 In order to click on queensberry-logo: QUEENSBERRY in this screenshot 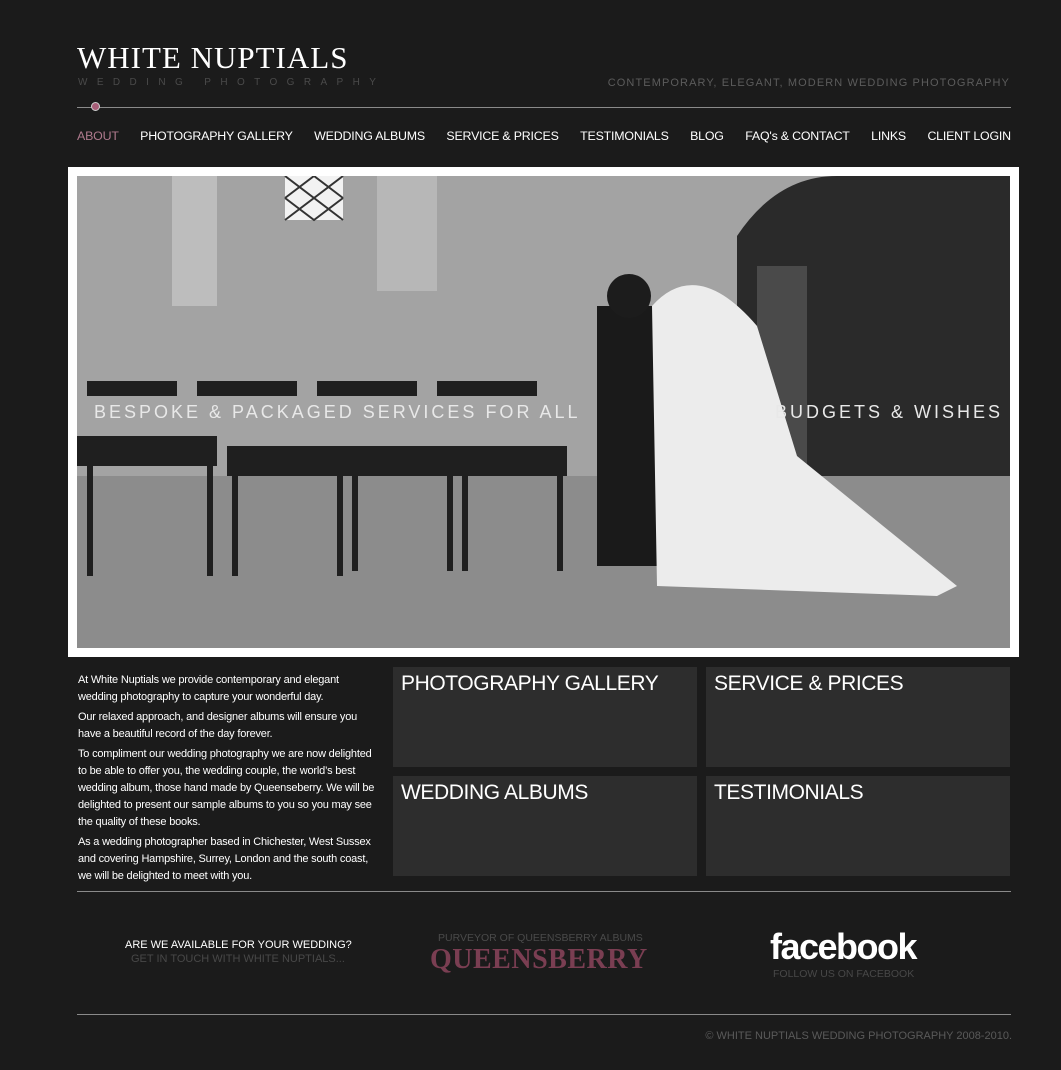, I will do `click(539, 960)`.